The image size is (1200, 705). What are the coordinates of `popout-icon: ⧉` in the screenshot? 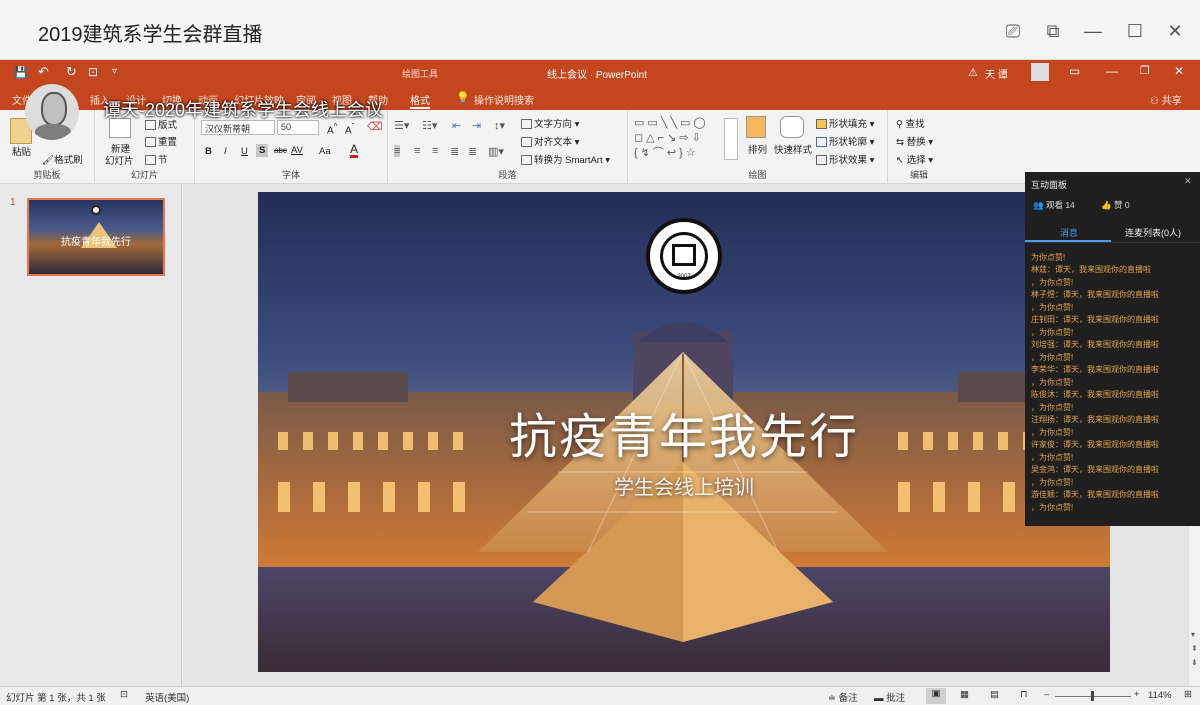 It's located at (1053, 31).